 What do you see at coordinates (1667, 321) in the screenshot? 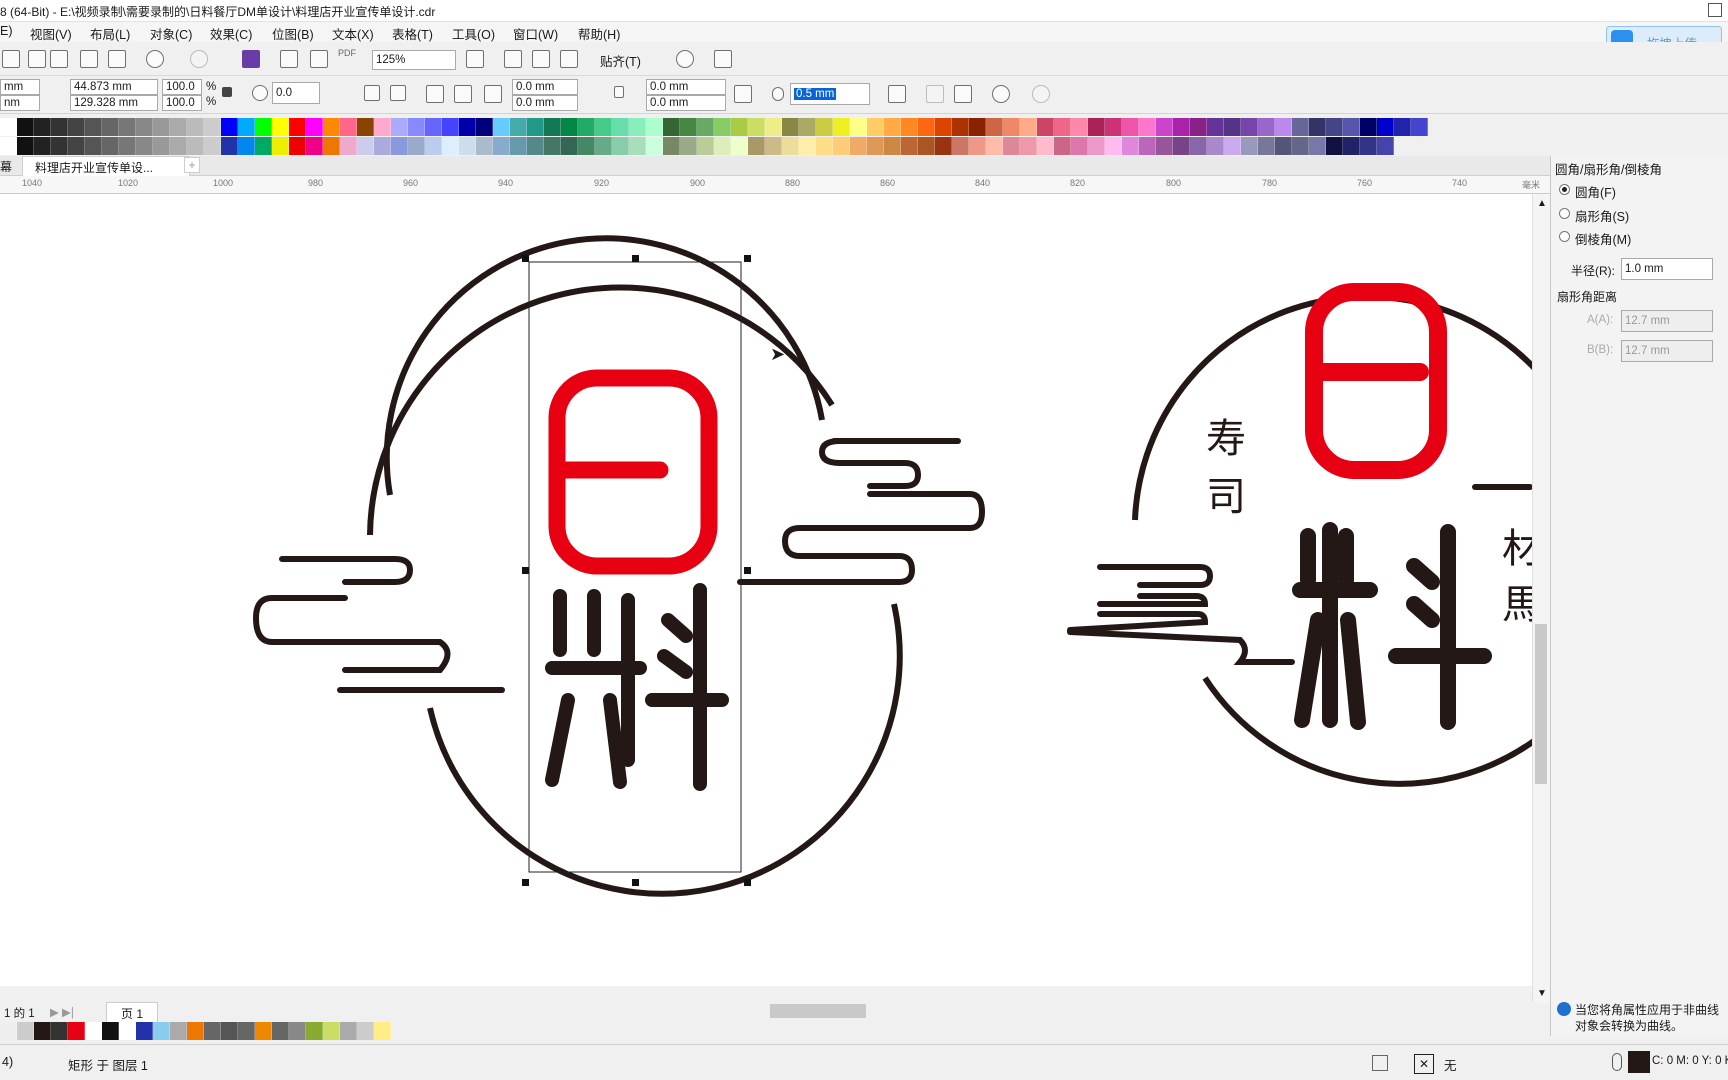
I see `field-a: 12.7 mm` at bounding box center [1667, 321].